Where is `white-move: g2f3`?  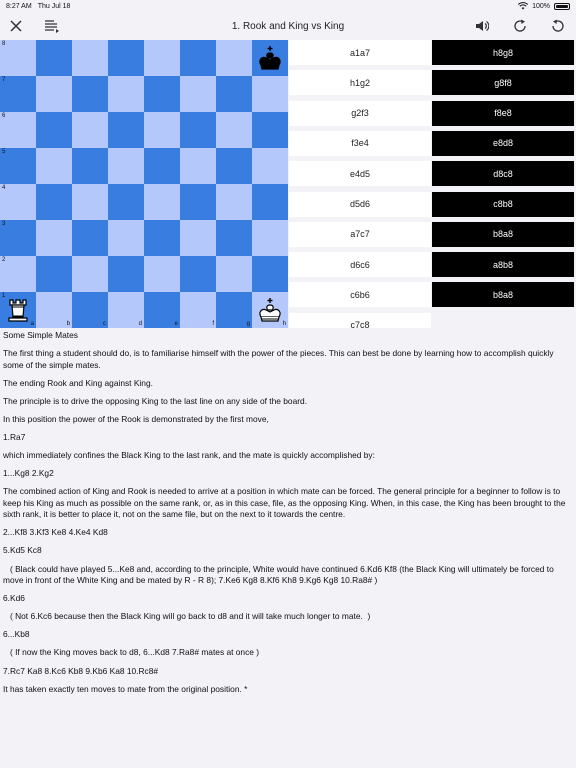 white-move: g2f3 is located at coordinates (360, 113).